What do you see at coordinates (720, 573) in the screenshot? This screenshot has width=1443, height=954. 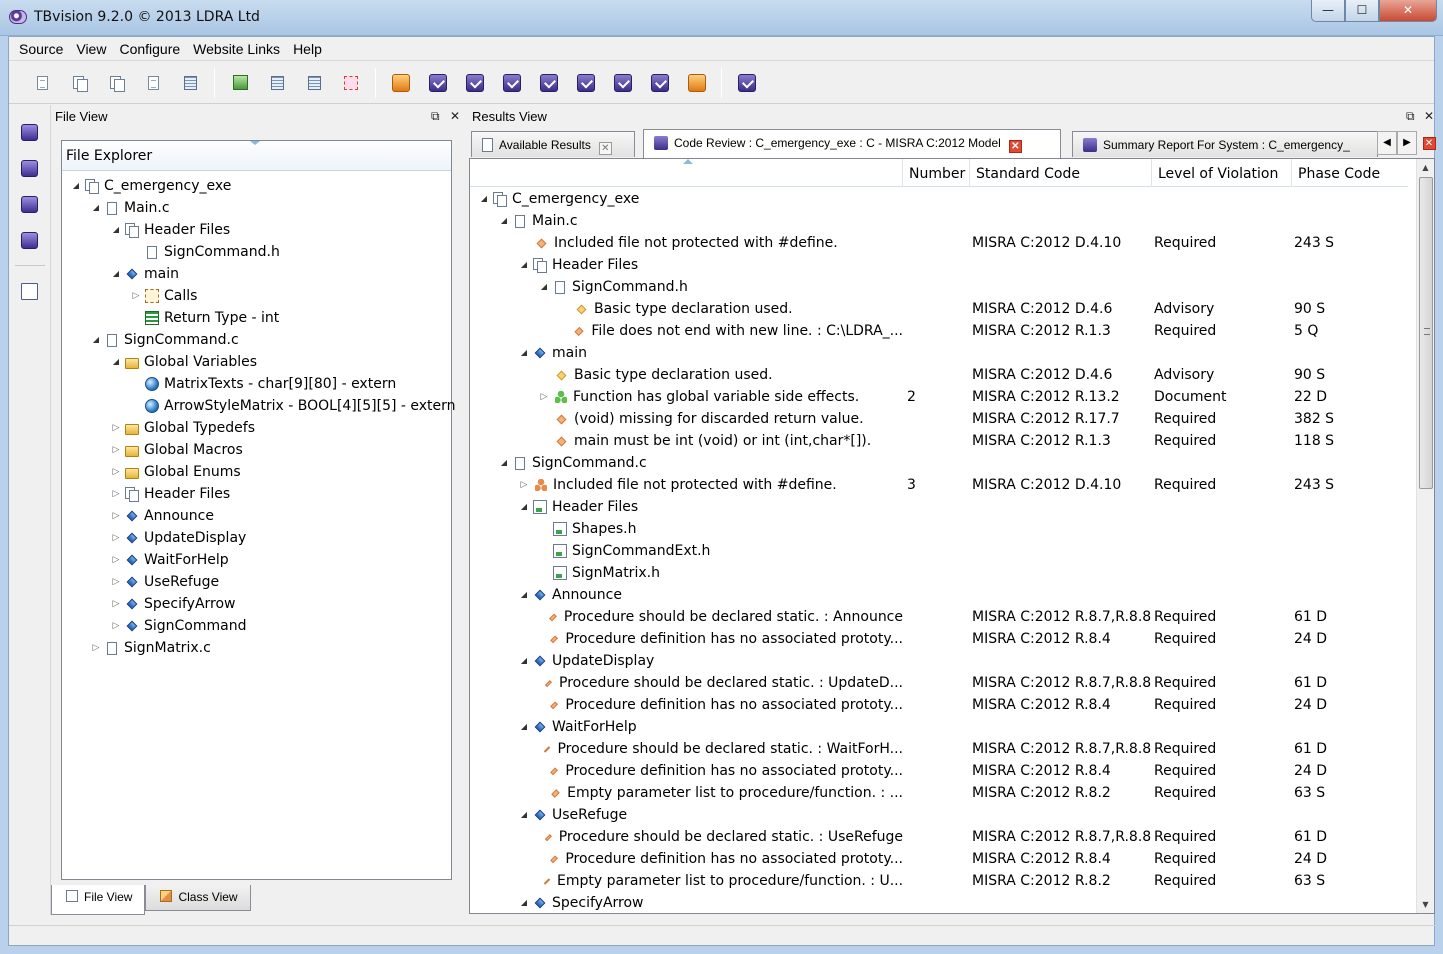 I see `results-tree-cell: SignMatrix.h` at bounding box center [720, 573].